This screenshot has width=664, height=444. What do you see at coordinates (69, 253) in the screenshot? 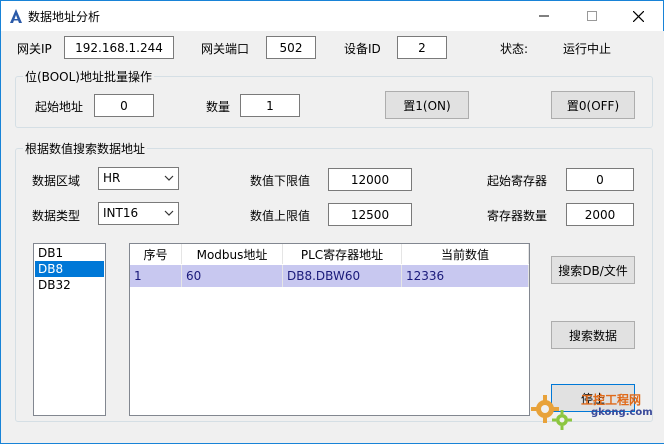
I see `db-list-item: DB1` at bounding box center [69, 253].